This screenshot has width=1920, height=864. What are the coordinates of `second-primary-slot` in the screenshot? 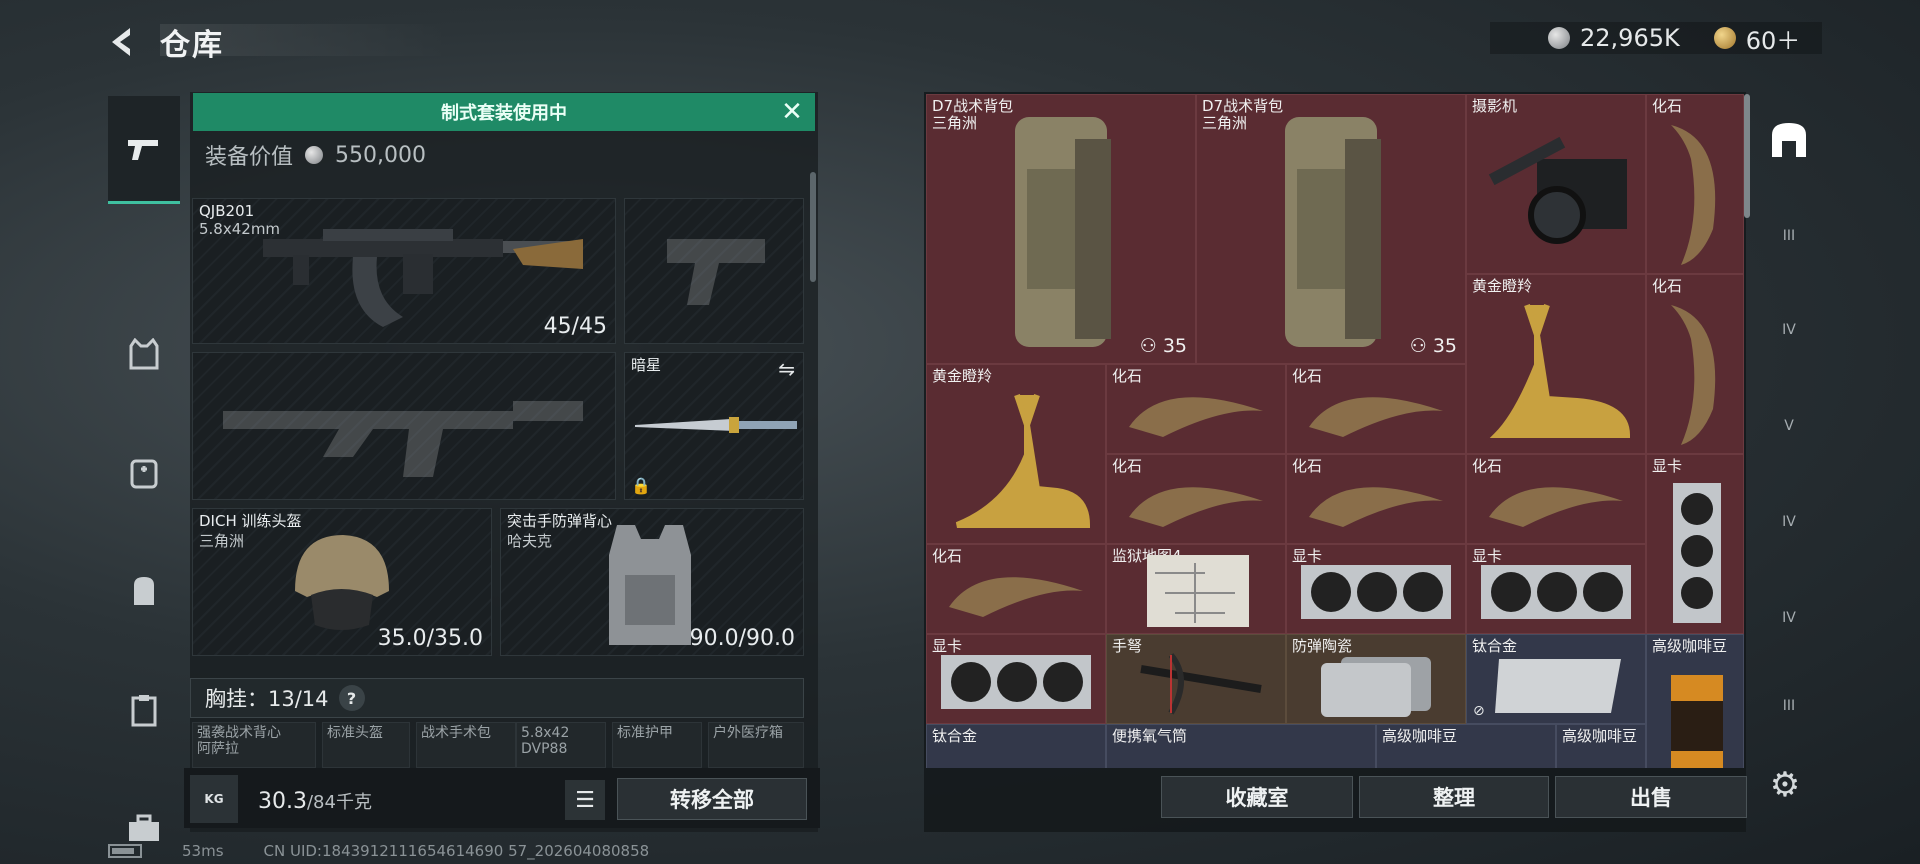 It's located at (404, 426).